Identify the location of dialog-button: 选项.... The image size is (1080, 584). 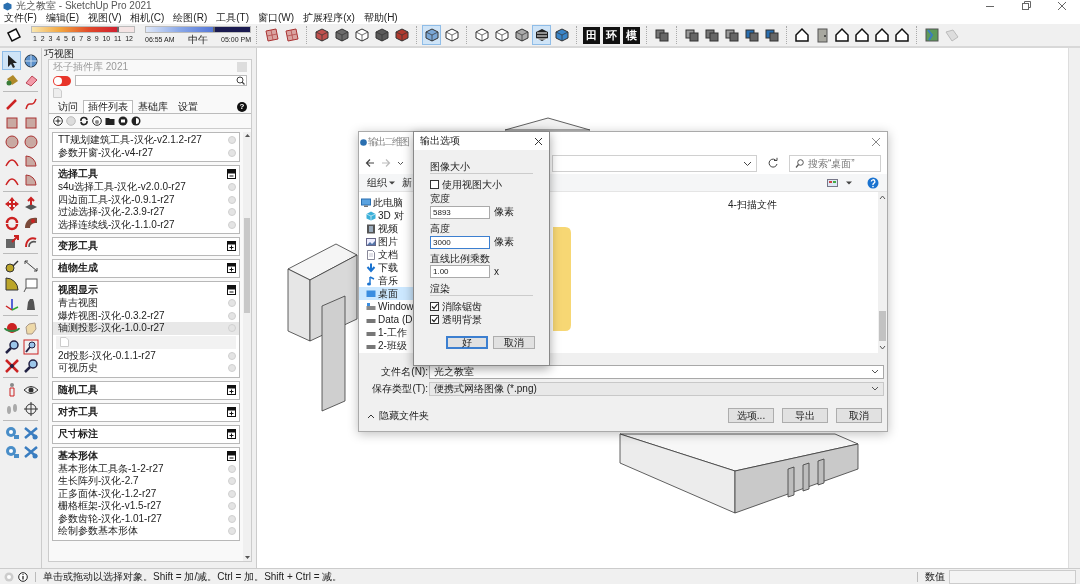
(751, 415).